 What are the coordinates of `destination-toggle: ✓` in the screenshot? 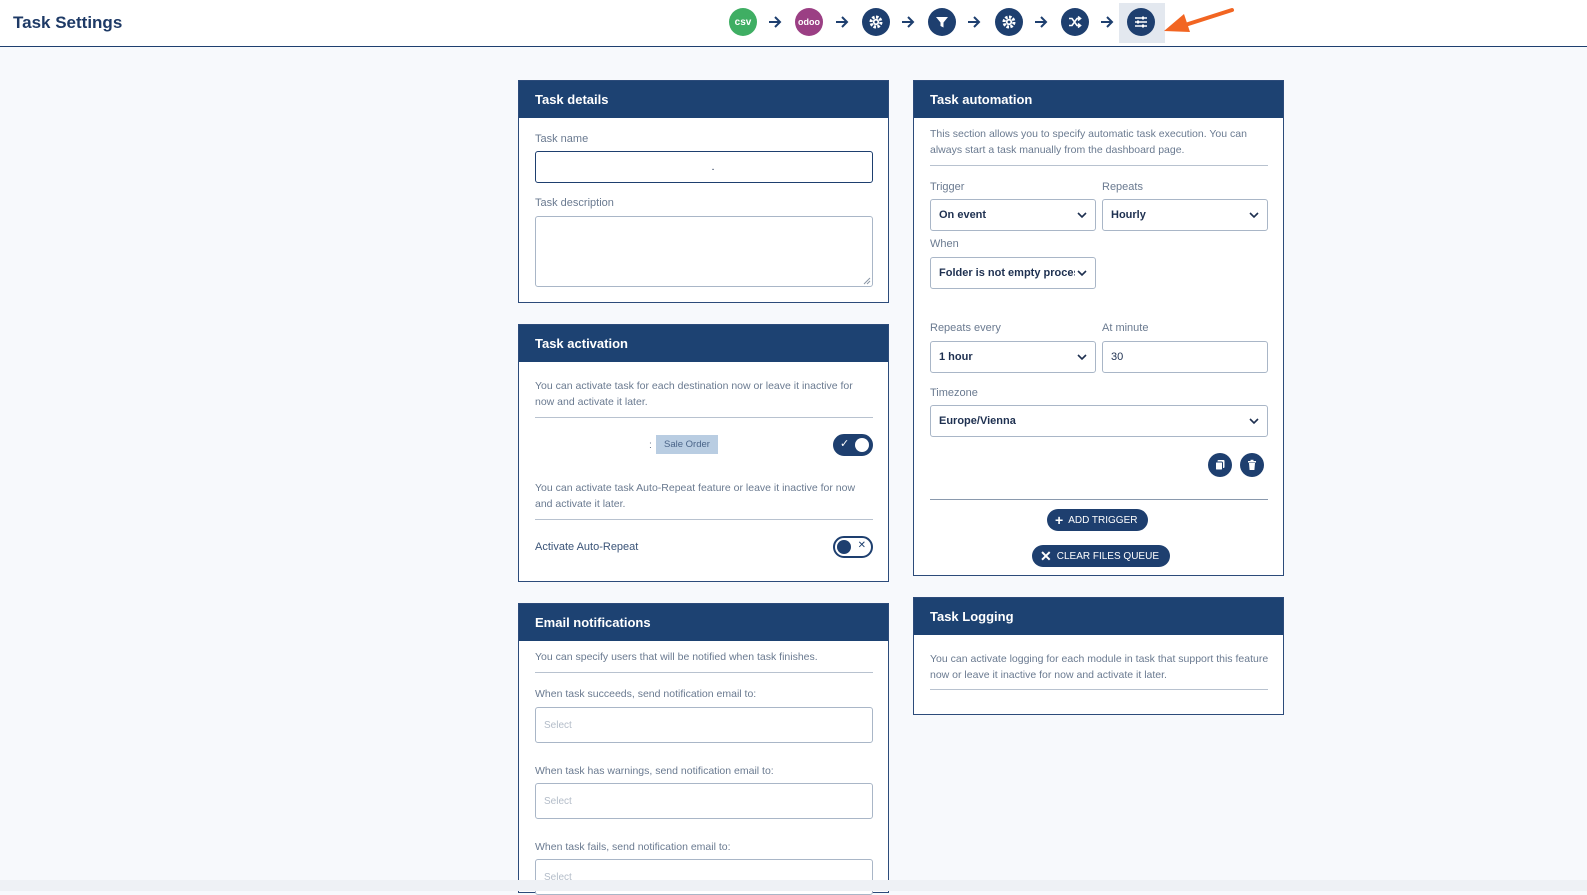 It's located at (853, 445).